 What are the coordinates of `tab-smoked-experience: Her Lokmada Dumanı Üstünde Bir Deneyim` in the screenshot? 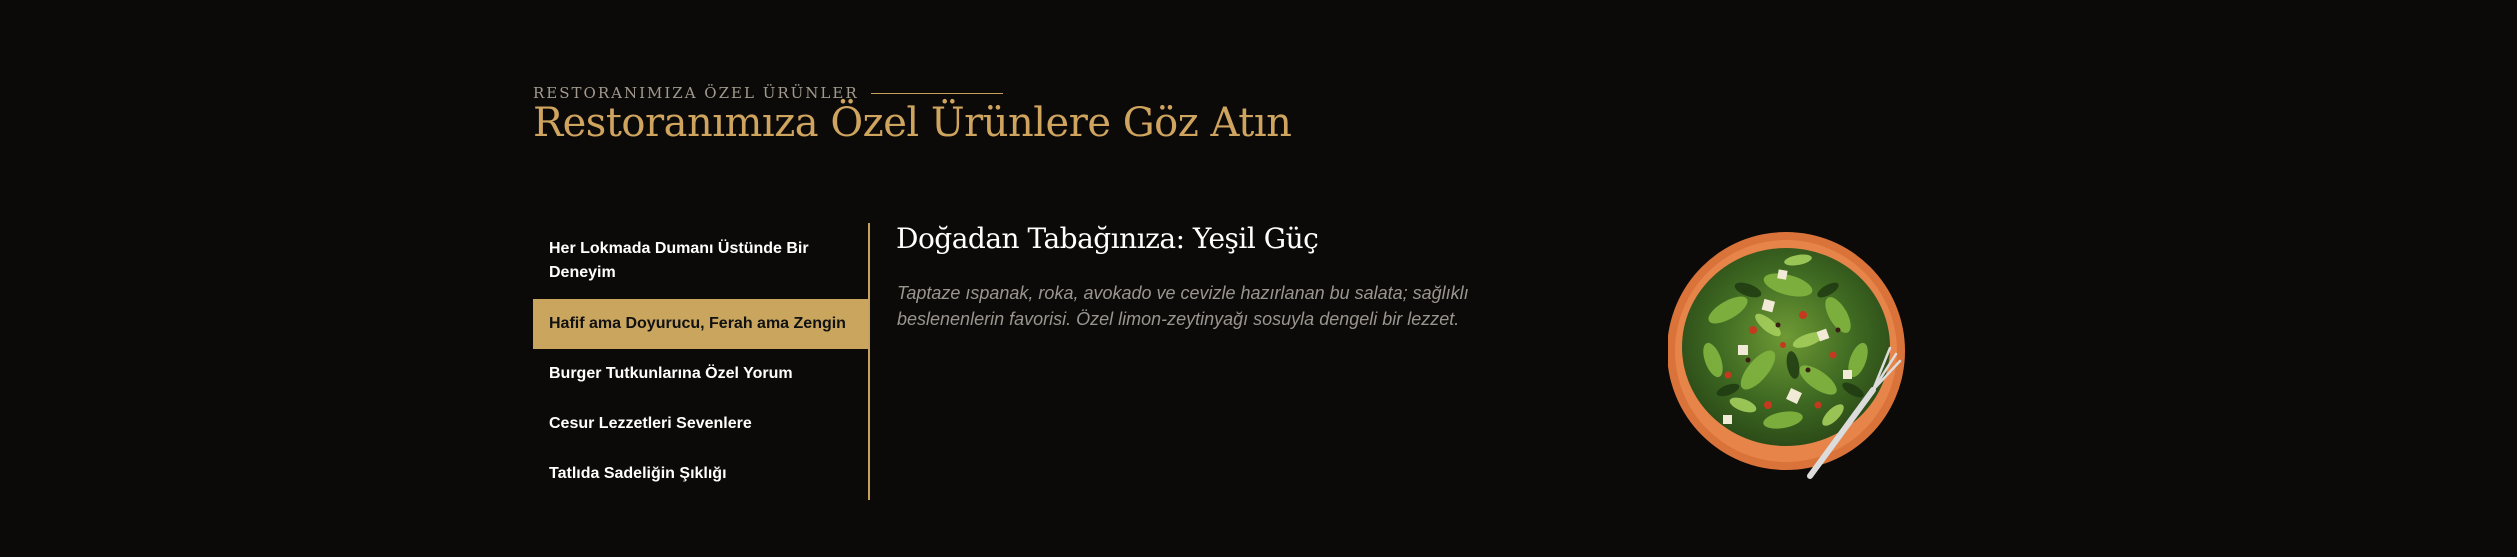 It's located at (700, 261).